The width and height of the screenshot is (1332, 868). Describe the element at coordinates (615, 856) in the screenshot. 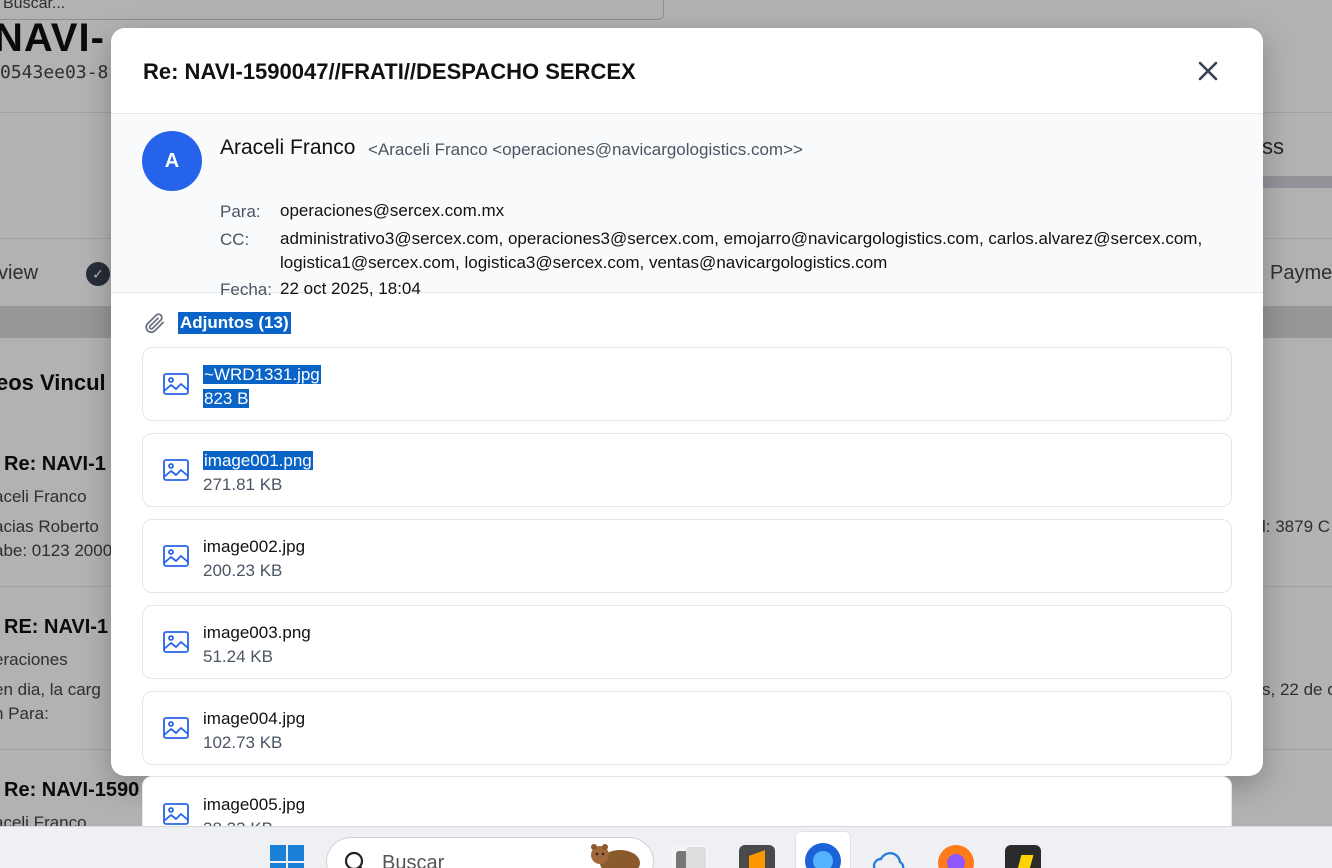

I see `search-highlight-bear-icon` at that location.